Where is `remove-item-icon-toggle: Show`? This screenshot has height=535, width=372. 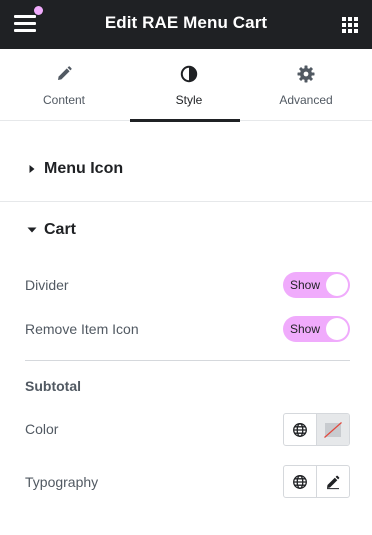
remove-item-icon-toggle: Show is located at coordinates (316, 329).